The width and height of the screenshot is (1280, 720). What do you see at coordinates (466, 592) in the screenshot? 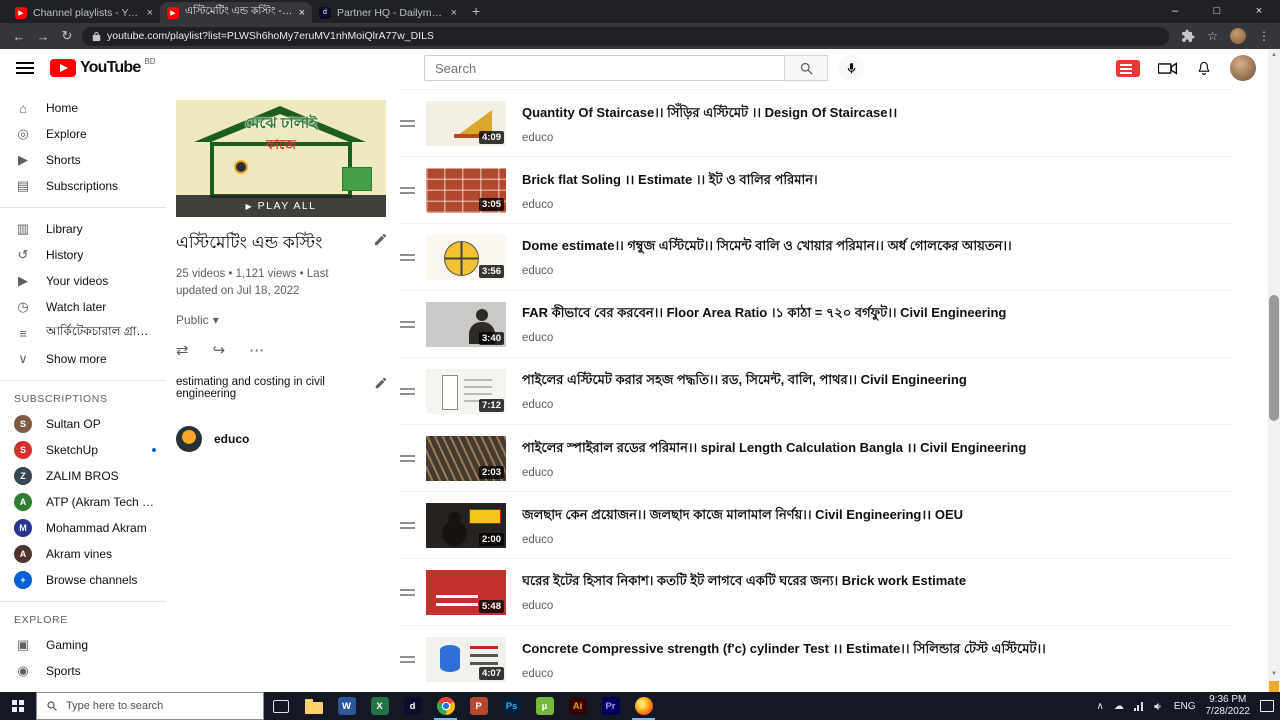
I see `video-thumbnail: 5:48` at bounding box center [466, 592].